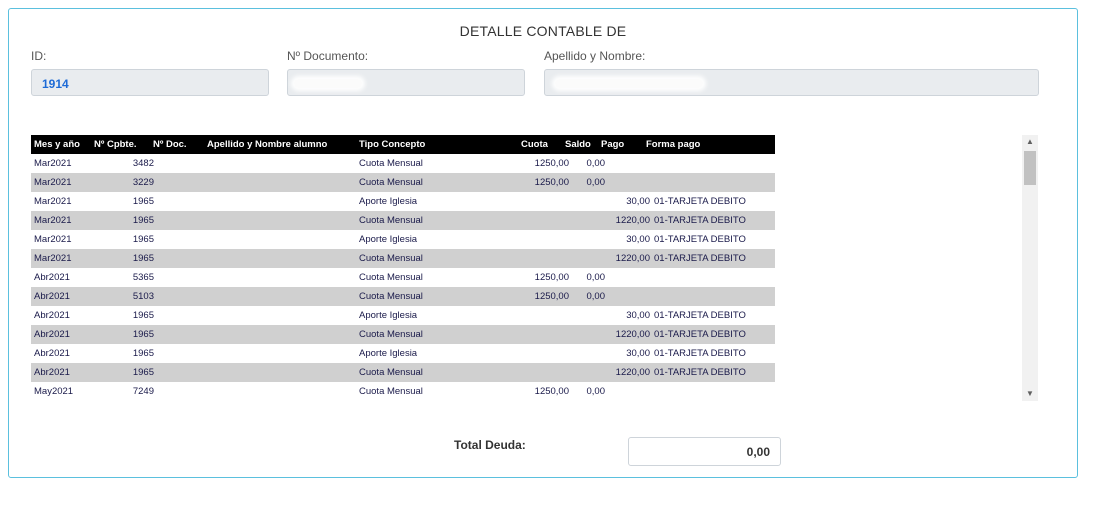 The image size is (1105, 511). Describe the element at coordinates (150, 82) in the screenshot. I see `id-field: 1914` at that location.